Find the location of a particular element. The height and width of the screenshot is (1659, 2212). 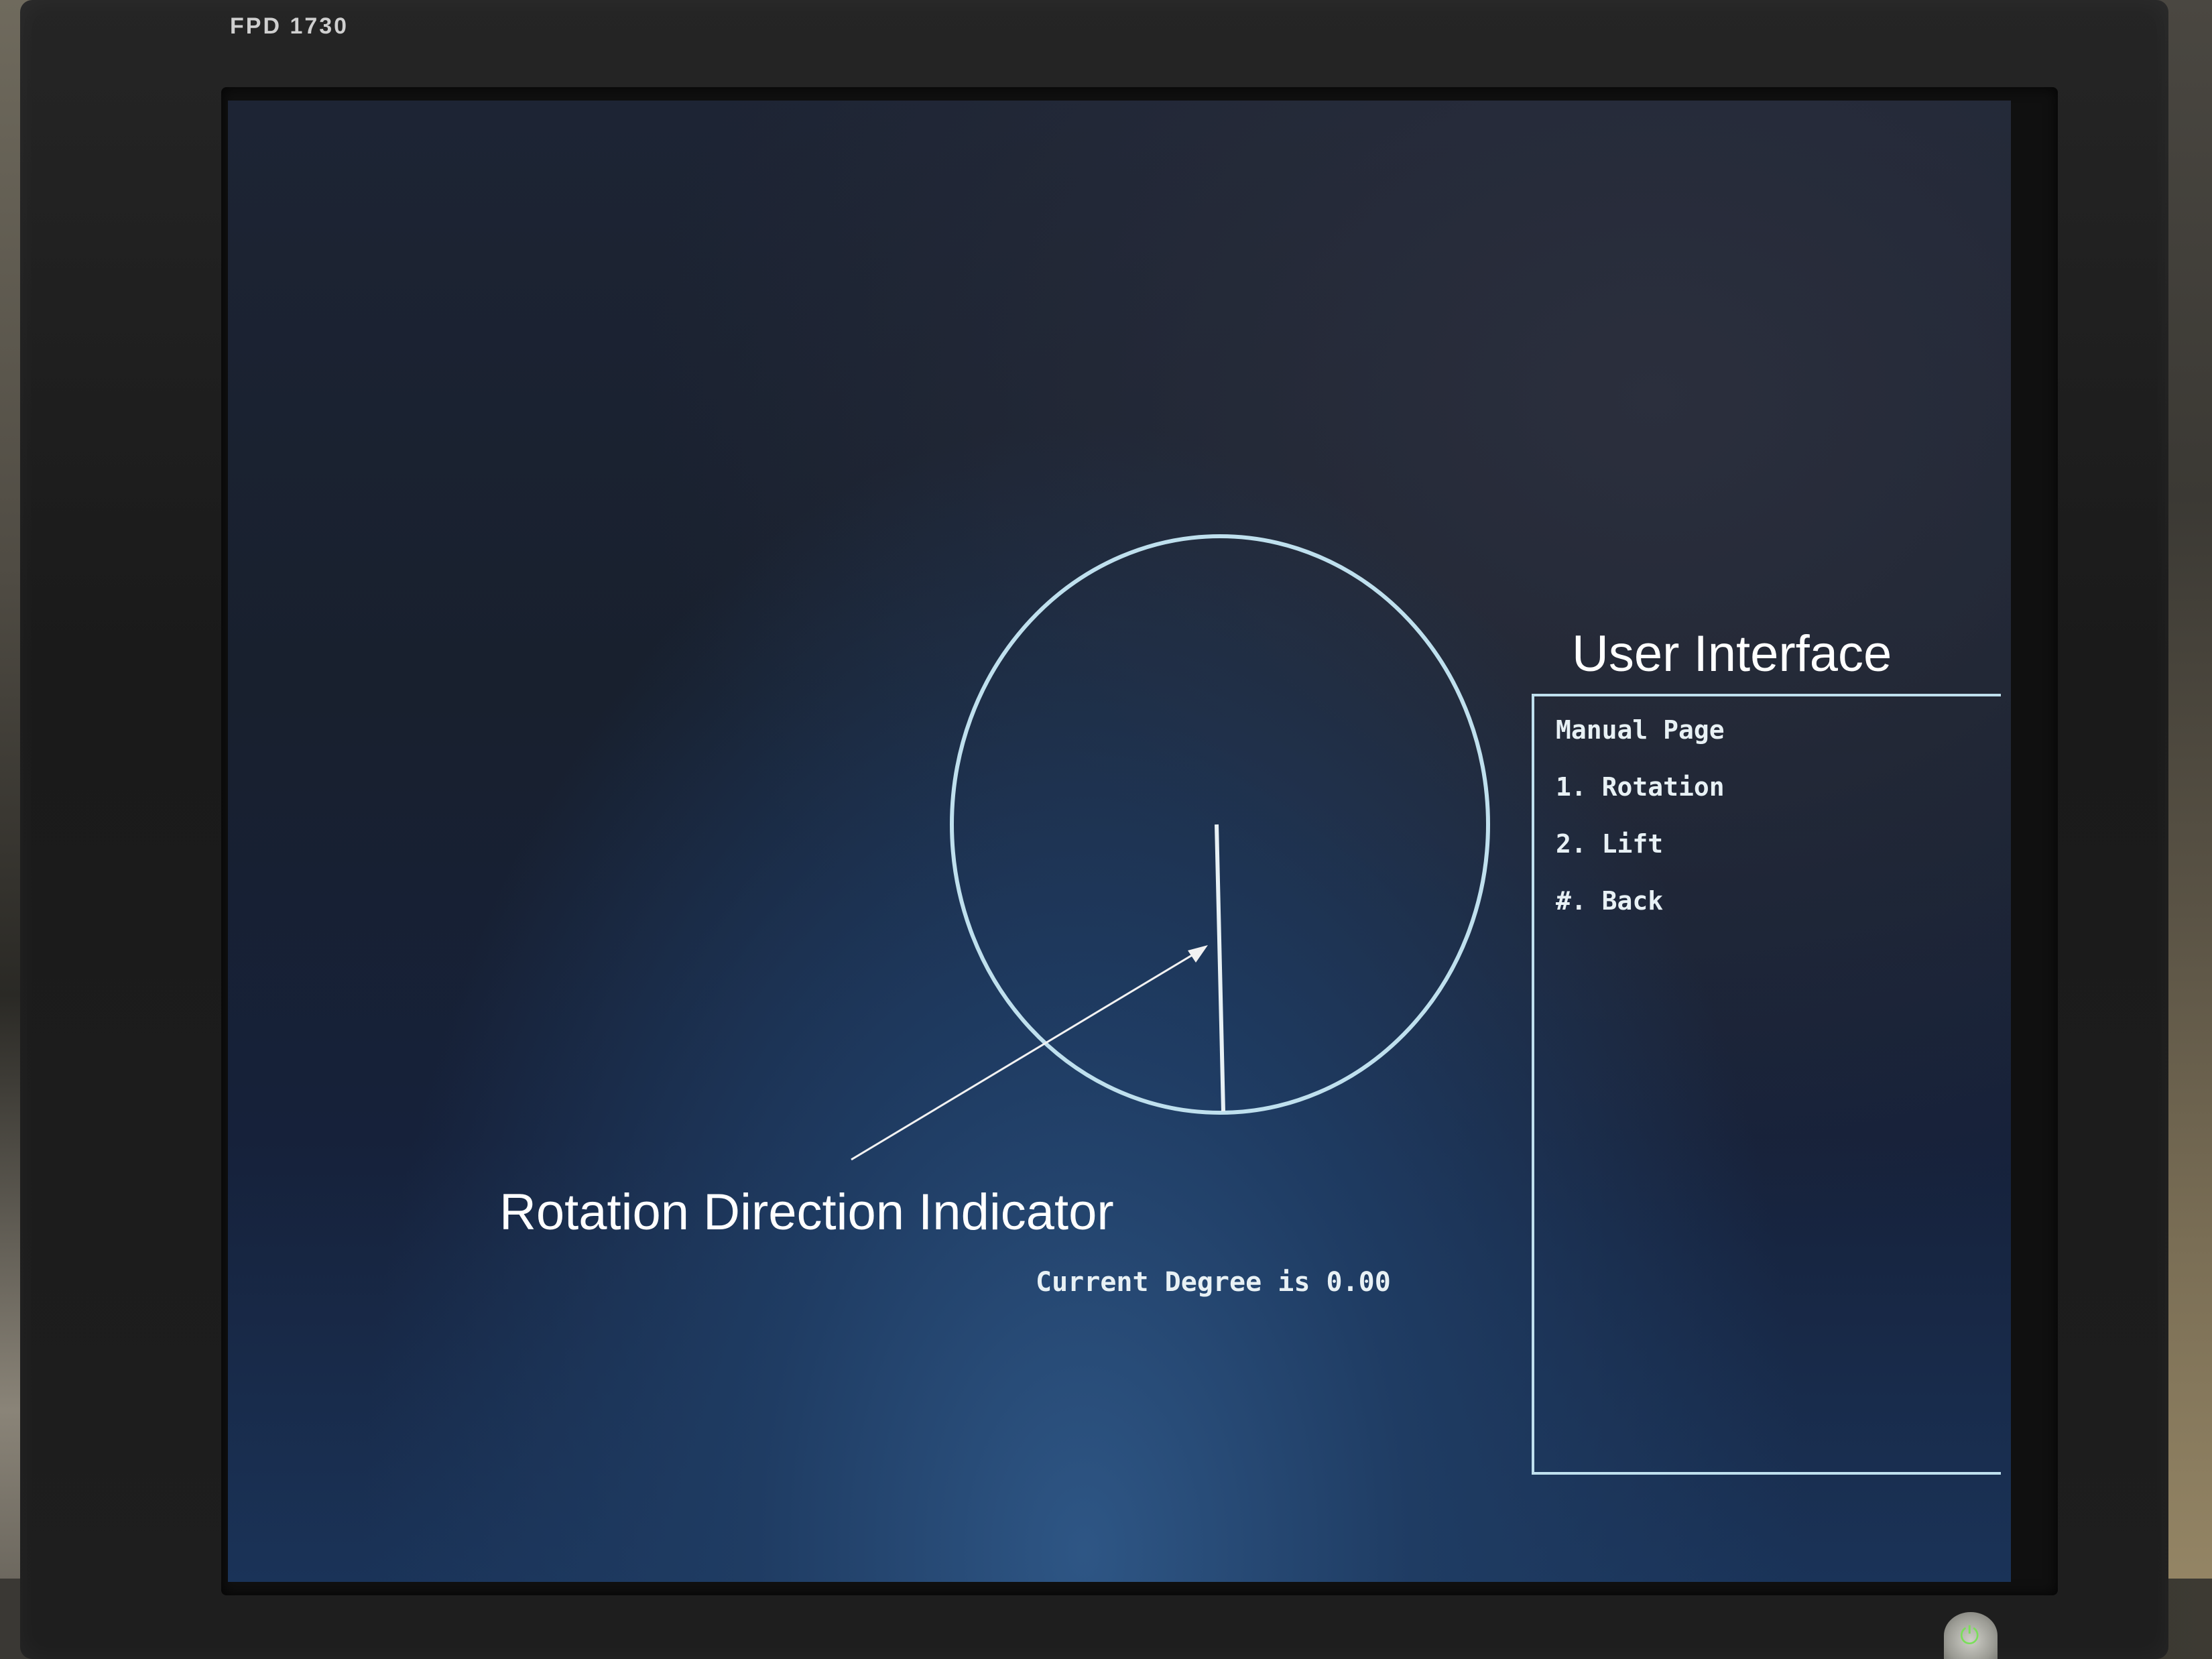

menu-title: Manual Page is located at coordinates (1640, 730).